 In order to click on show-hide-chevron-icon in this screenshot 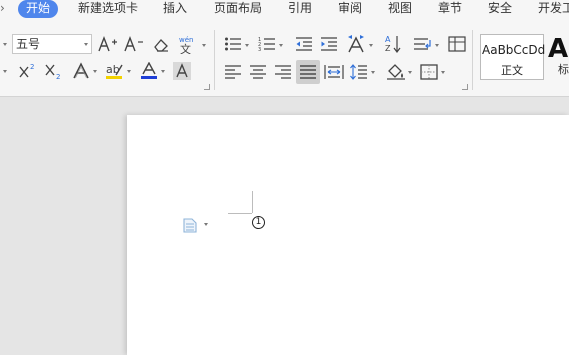, I will do `click(437, 45)`.